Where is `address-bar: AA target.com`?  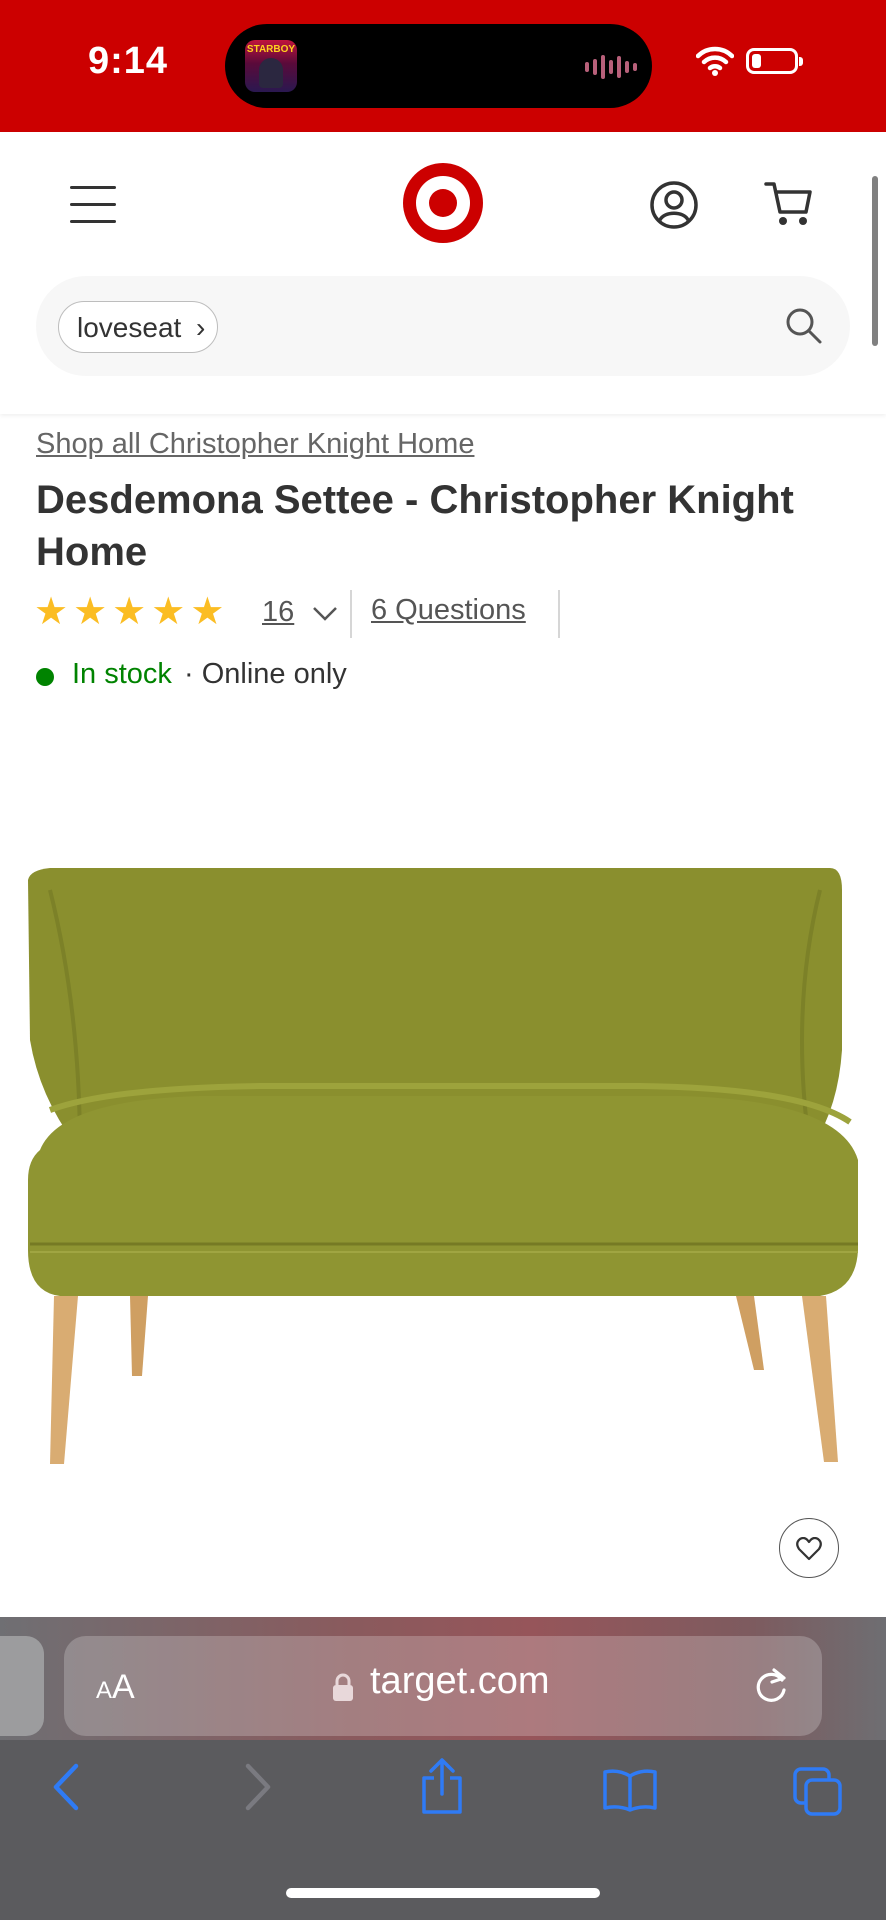
address-bar: AA target.com is located at coordinates (443, 1686).